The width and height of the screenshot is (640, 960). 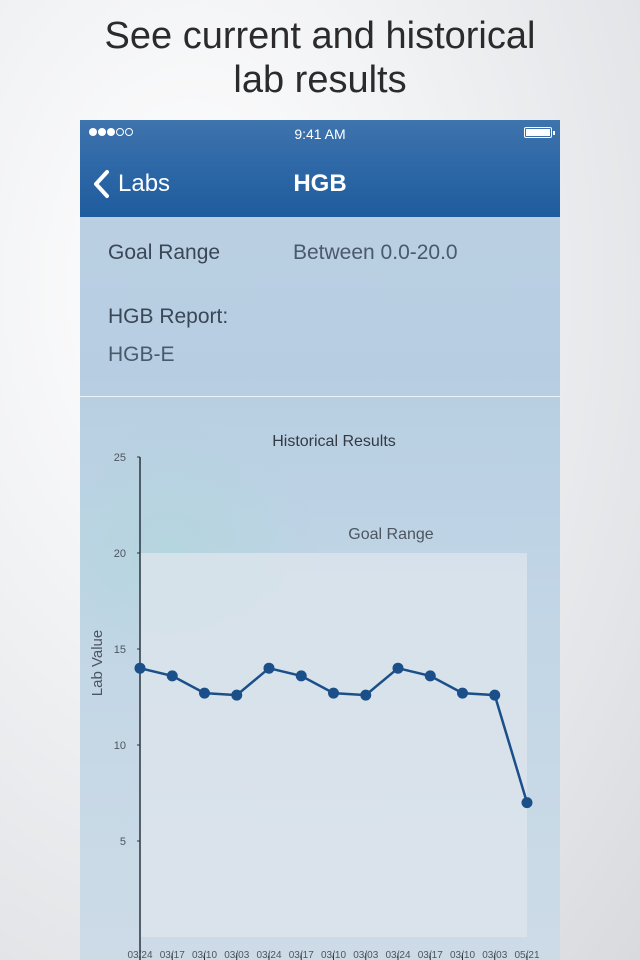 What do you see at coordinates (127, 650) in the screenshot?
I see `y-ticks: 5 10 15 20 25` at bounding box center [127, 650].